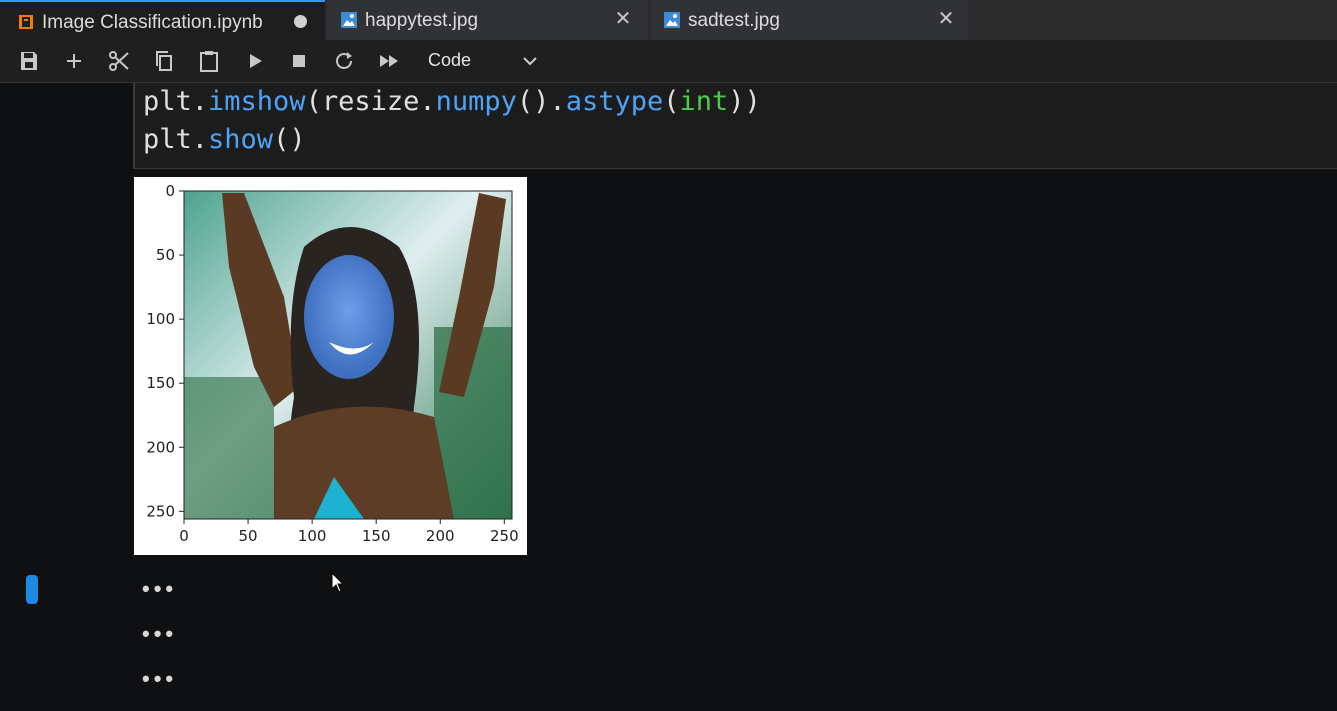  Describe the element at coordinates (32, 589) in the screenshot. I see `cell-selection-indicator` at that location.